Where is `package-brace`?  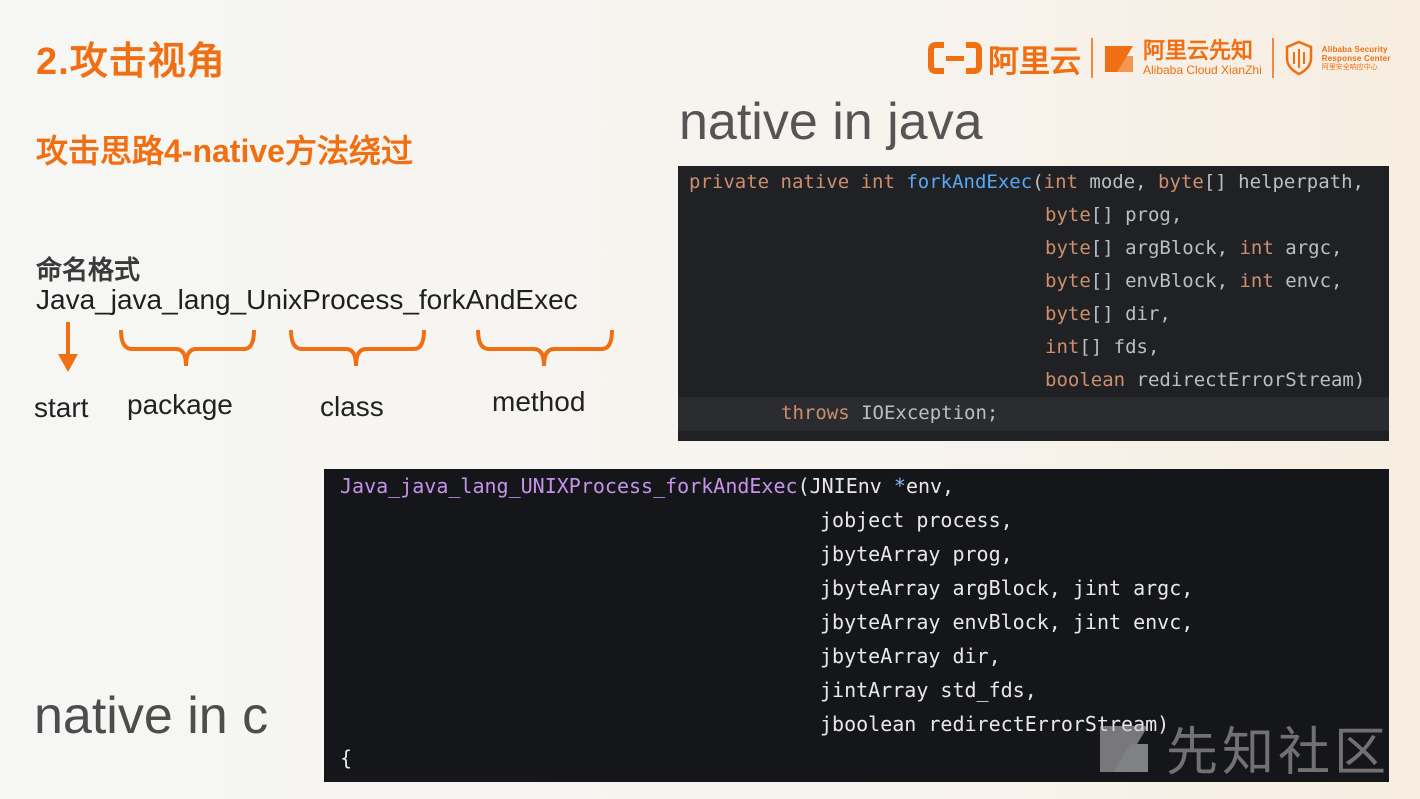 package-brace is located at coordinates (187, 348).